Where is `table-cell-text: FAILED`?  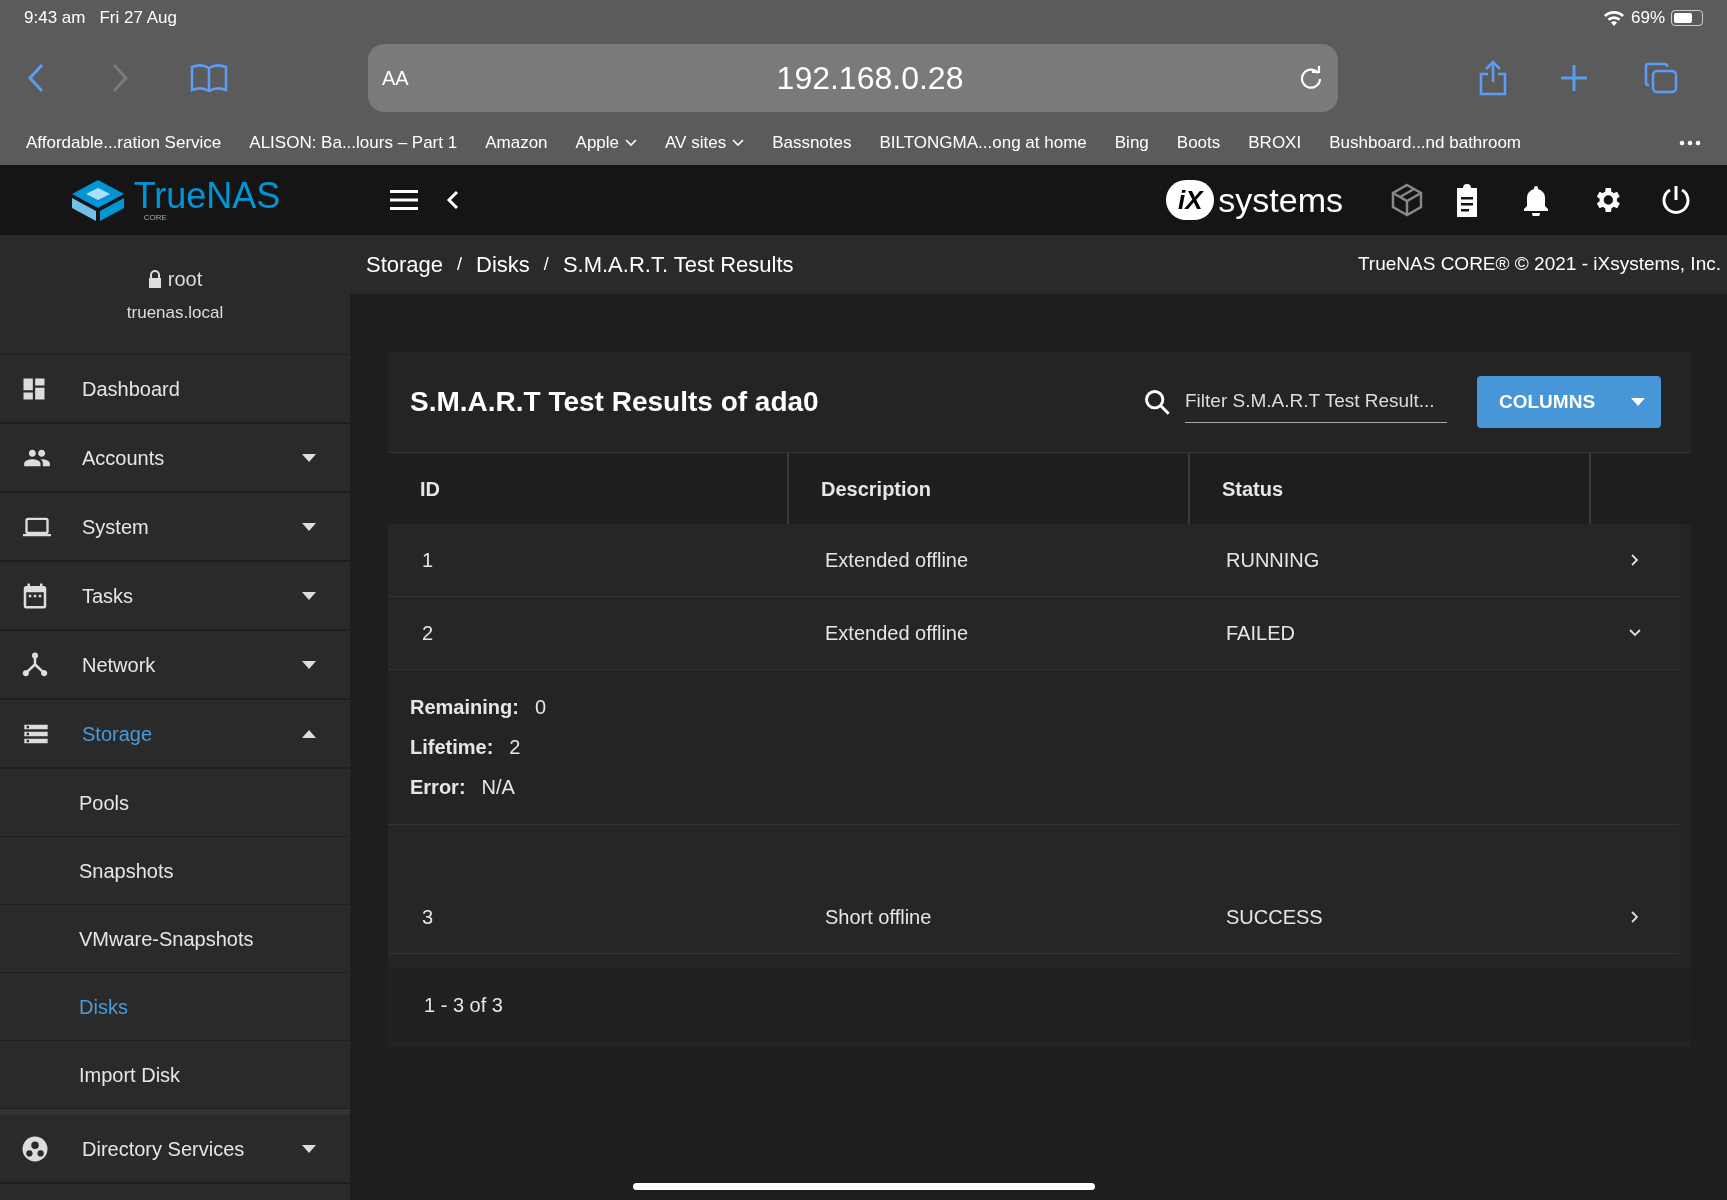
table-cell-text: FAILED is located at coordinates (1260, 633).